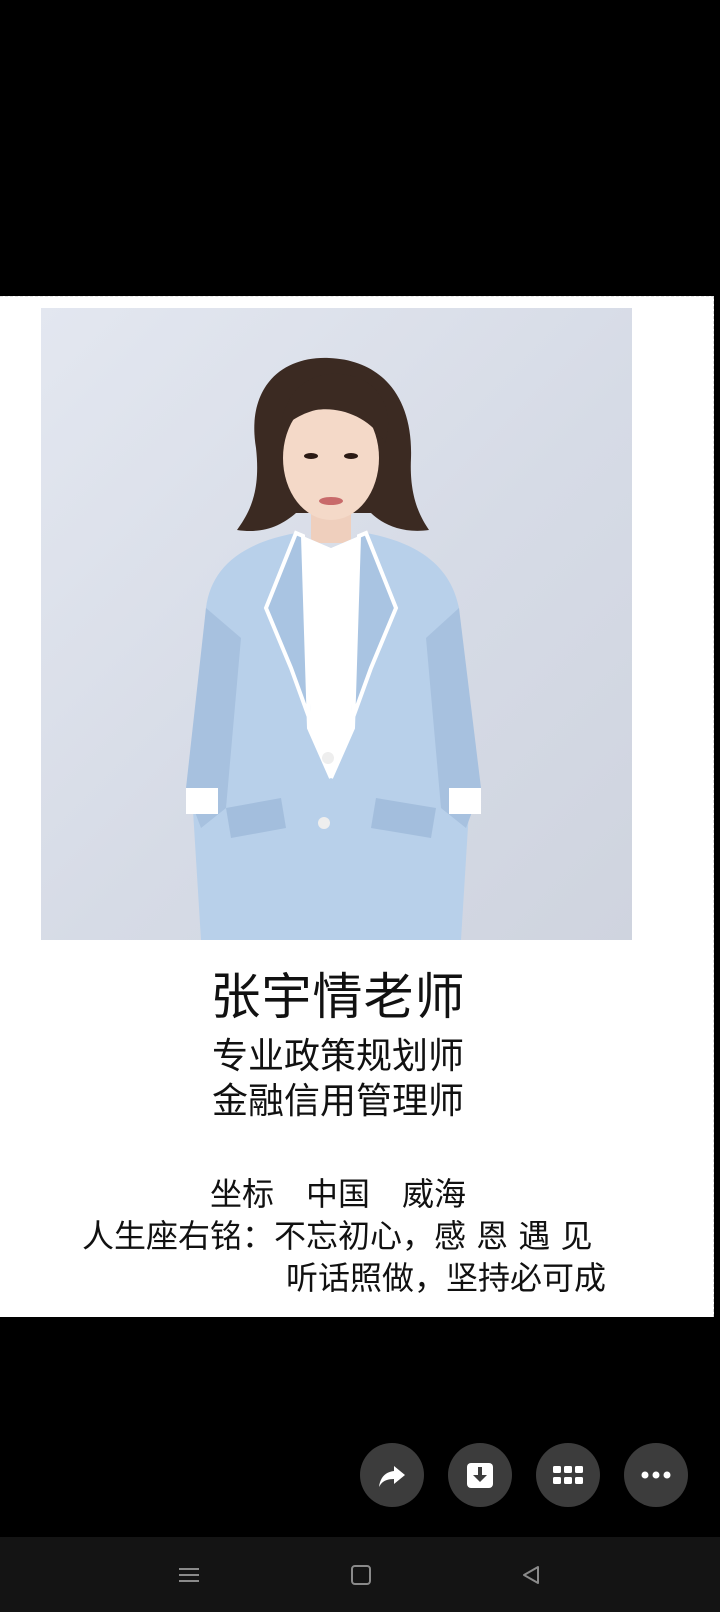 This screenshot has height=1612, width=720. I want to click on home-button, so click(361, 1575).